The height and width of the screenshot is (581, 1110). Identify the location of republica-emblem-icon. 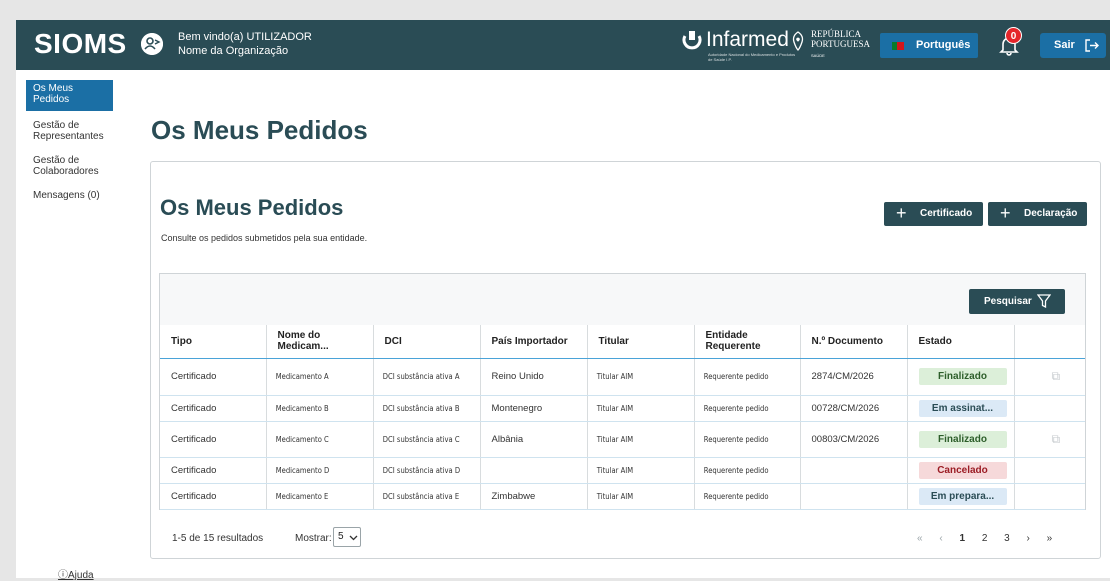
(798, 41).